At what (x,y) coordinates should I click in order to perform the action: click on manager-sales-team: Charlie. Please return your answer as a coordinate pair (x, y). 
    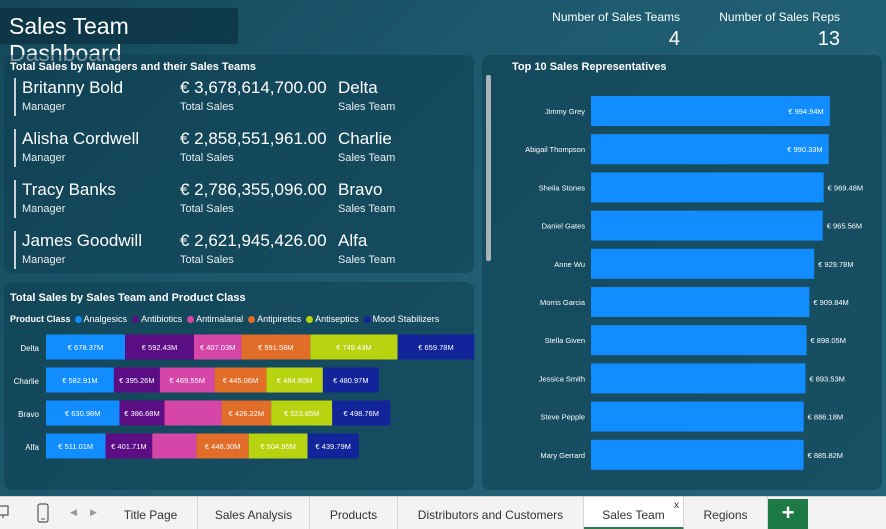
    Looking at the image, I should click on (365, 138).